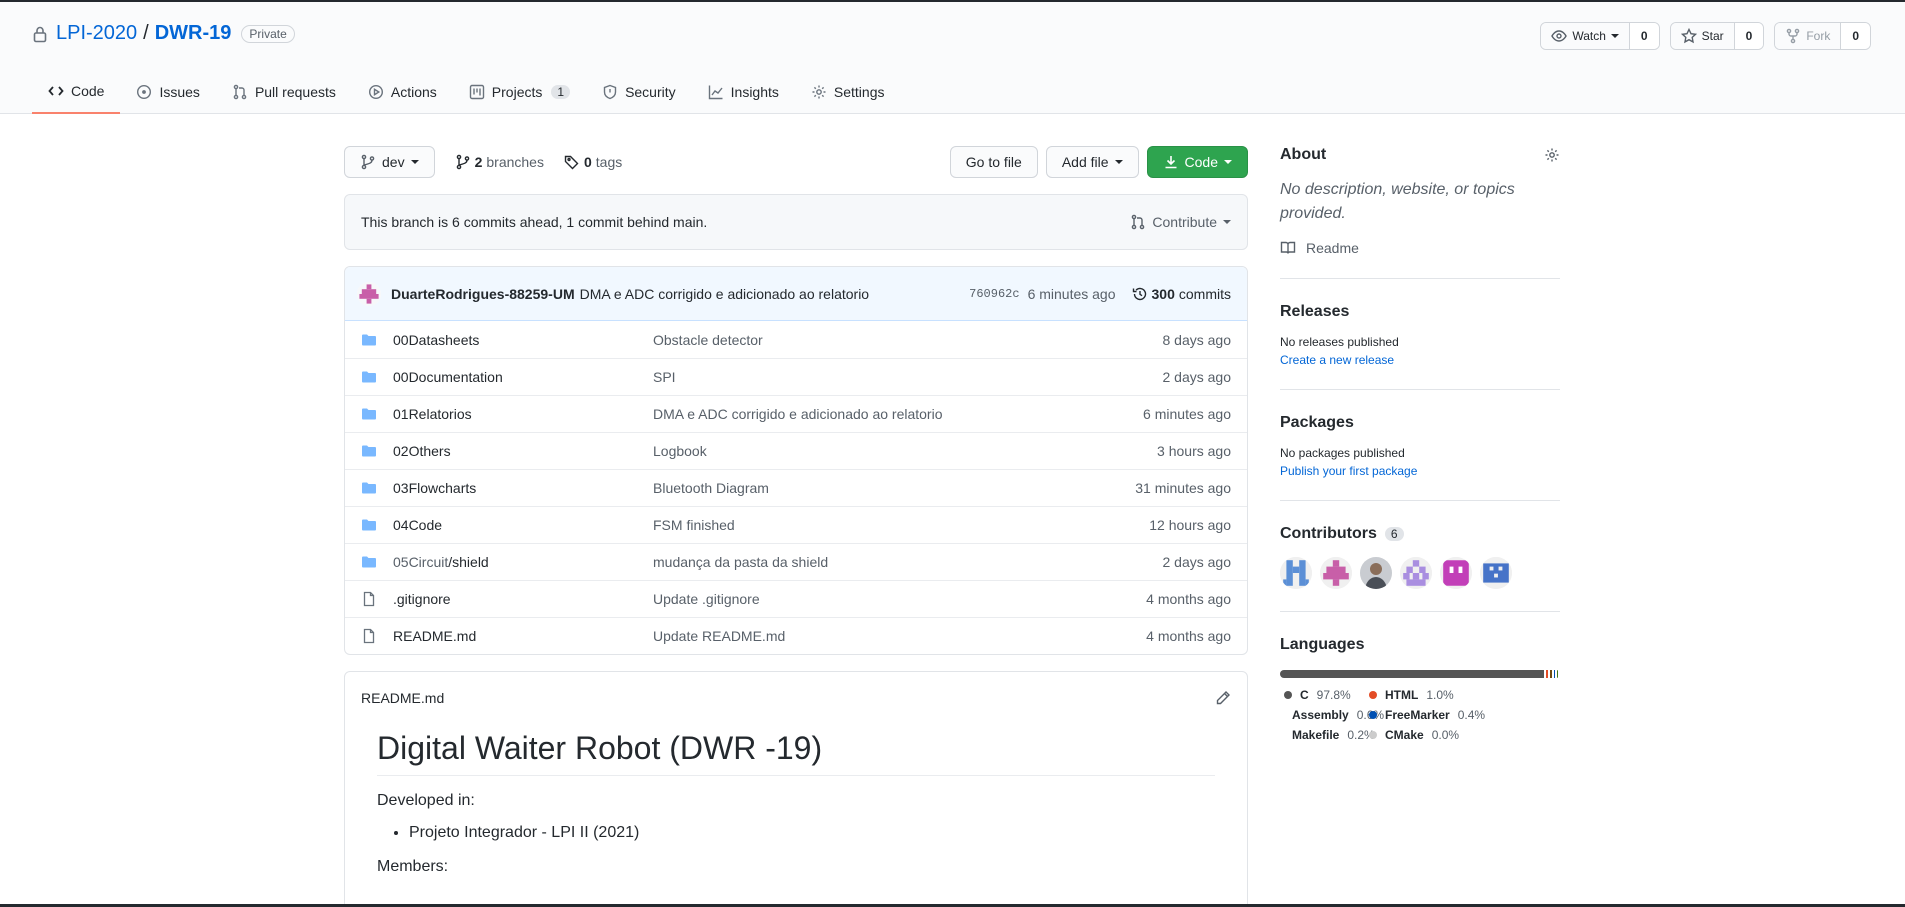 The image size is (1905, 907). What do you see at coordinates (483, 294) in the screenshot?
I see `commit-author-link: DuarteRodrigues-88259-UM` at bounding box center [483, 294].